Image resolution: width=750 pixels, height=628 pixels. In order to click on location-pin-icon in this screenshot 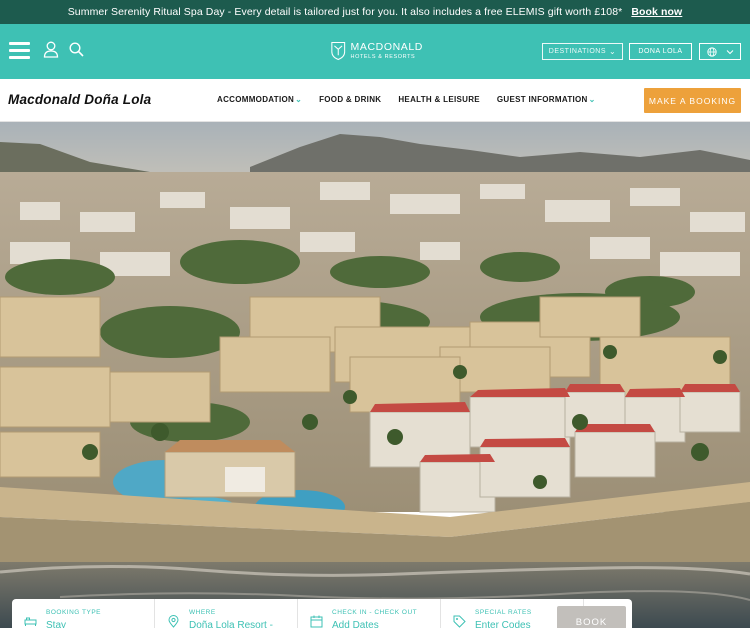, I will do `click(173, 621)`.